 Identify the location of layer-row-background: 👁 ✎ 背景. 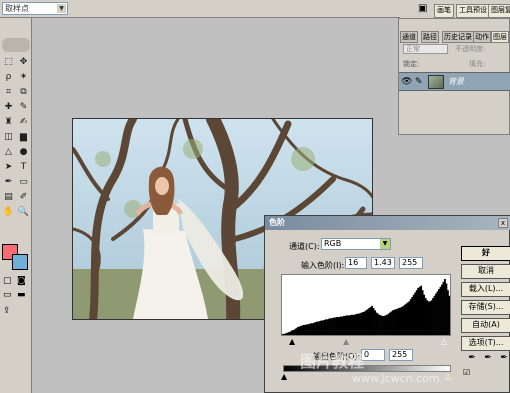
(454, 81).